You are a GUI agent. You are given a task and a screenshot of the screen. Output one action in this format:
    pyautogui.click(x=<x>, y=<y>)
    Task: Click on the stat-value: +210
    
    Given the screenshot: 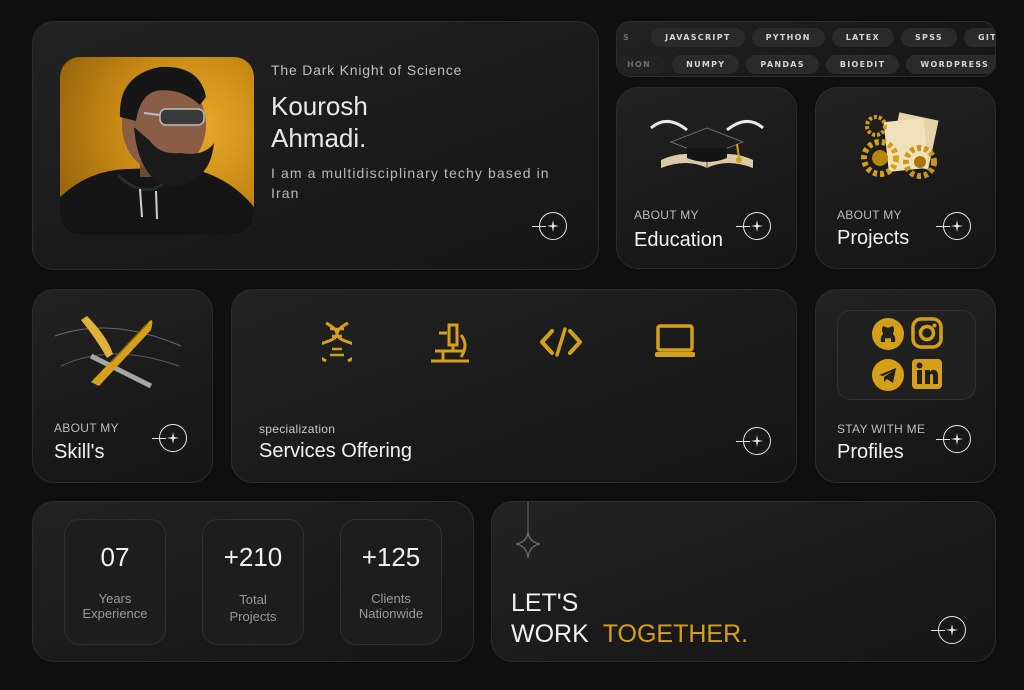 What is the action you would take?
    pyautogui.click(x=253, y=557)
    